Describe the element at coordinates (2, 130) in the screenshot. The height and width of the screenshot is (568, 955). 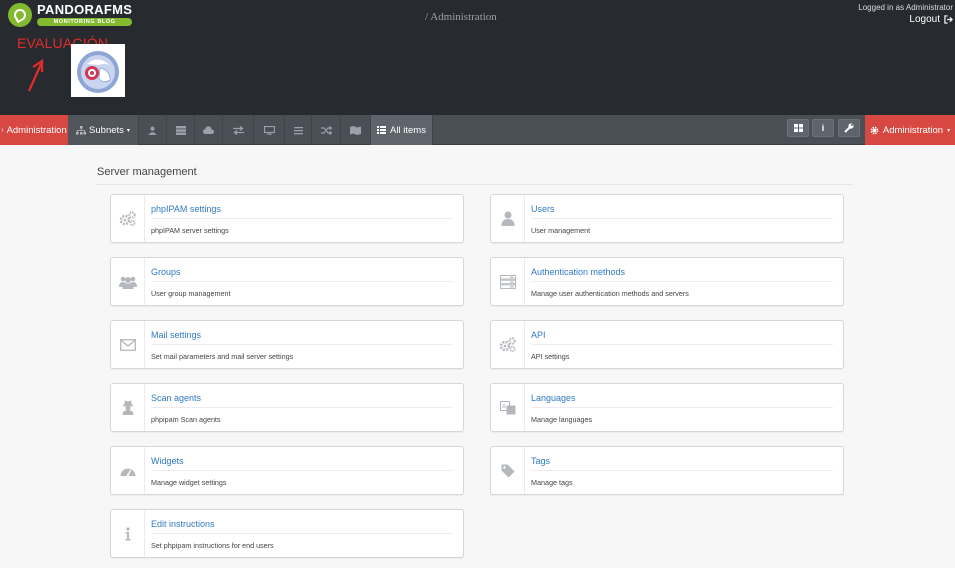
I see `chevron-right-icon: ›` at that location.